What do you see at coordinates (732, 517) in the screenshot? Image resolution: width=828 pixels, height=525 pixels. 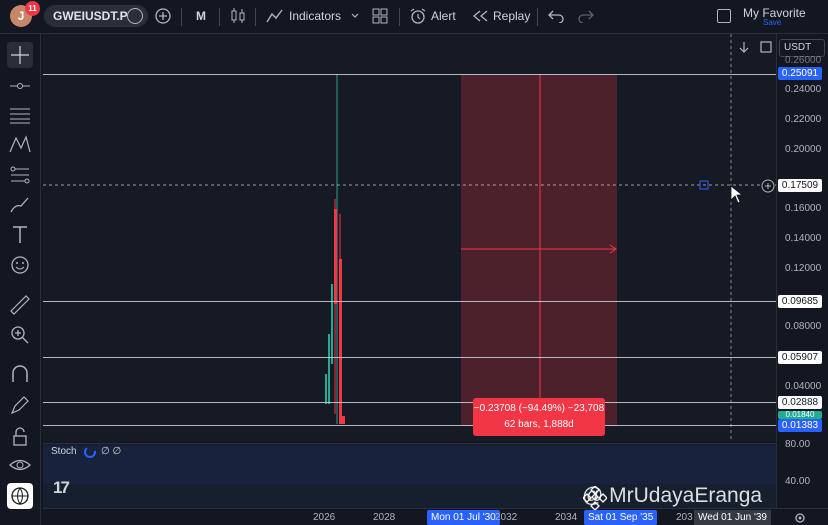 I see `crosshair-time-label: Wed 01 Jun '39` at bounding box center [732, 517].